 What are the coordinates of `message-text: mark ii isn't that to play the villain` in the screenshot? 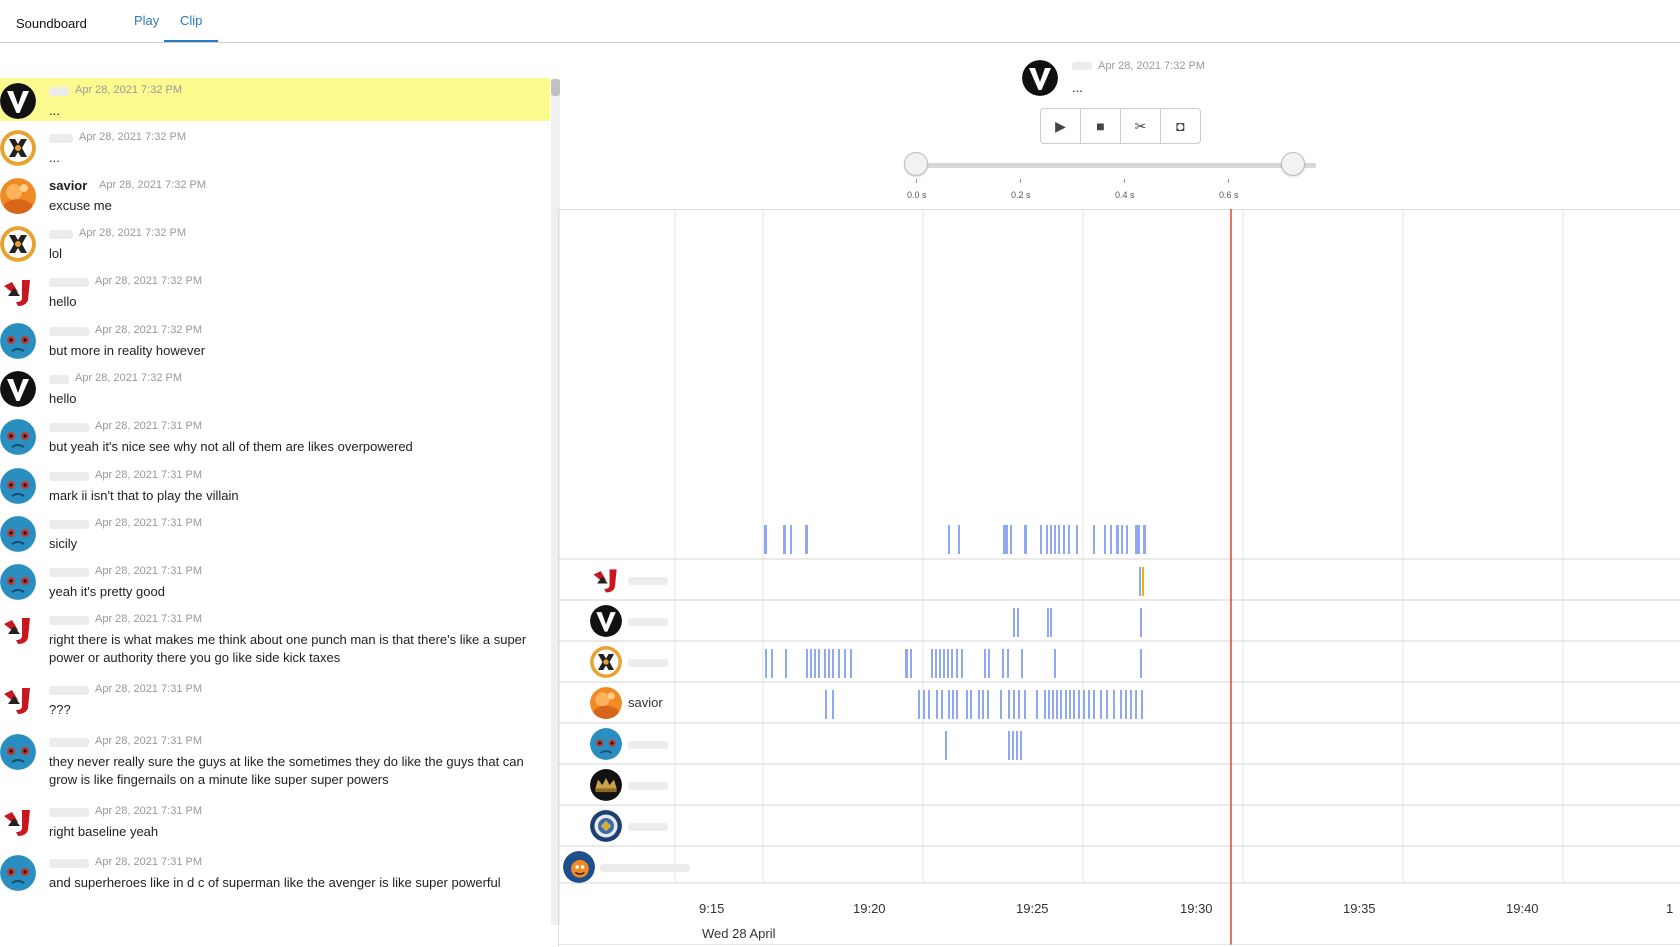 It's located at (144, 495).